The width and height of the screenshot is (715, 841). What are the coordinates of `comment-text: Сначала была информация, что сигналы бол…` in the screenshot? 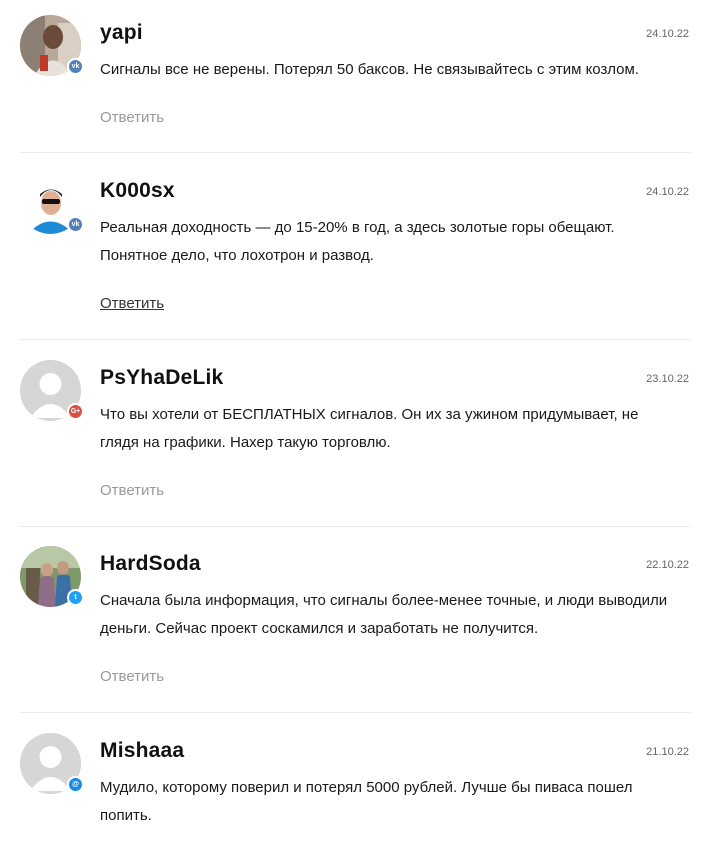 It's located at (384, 614).